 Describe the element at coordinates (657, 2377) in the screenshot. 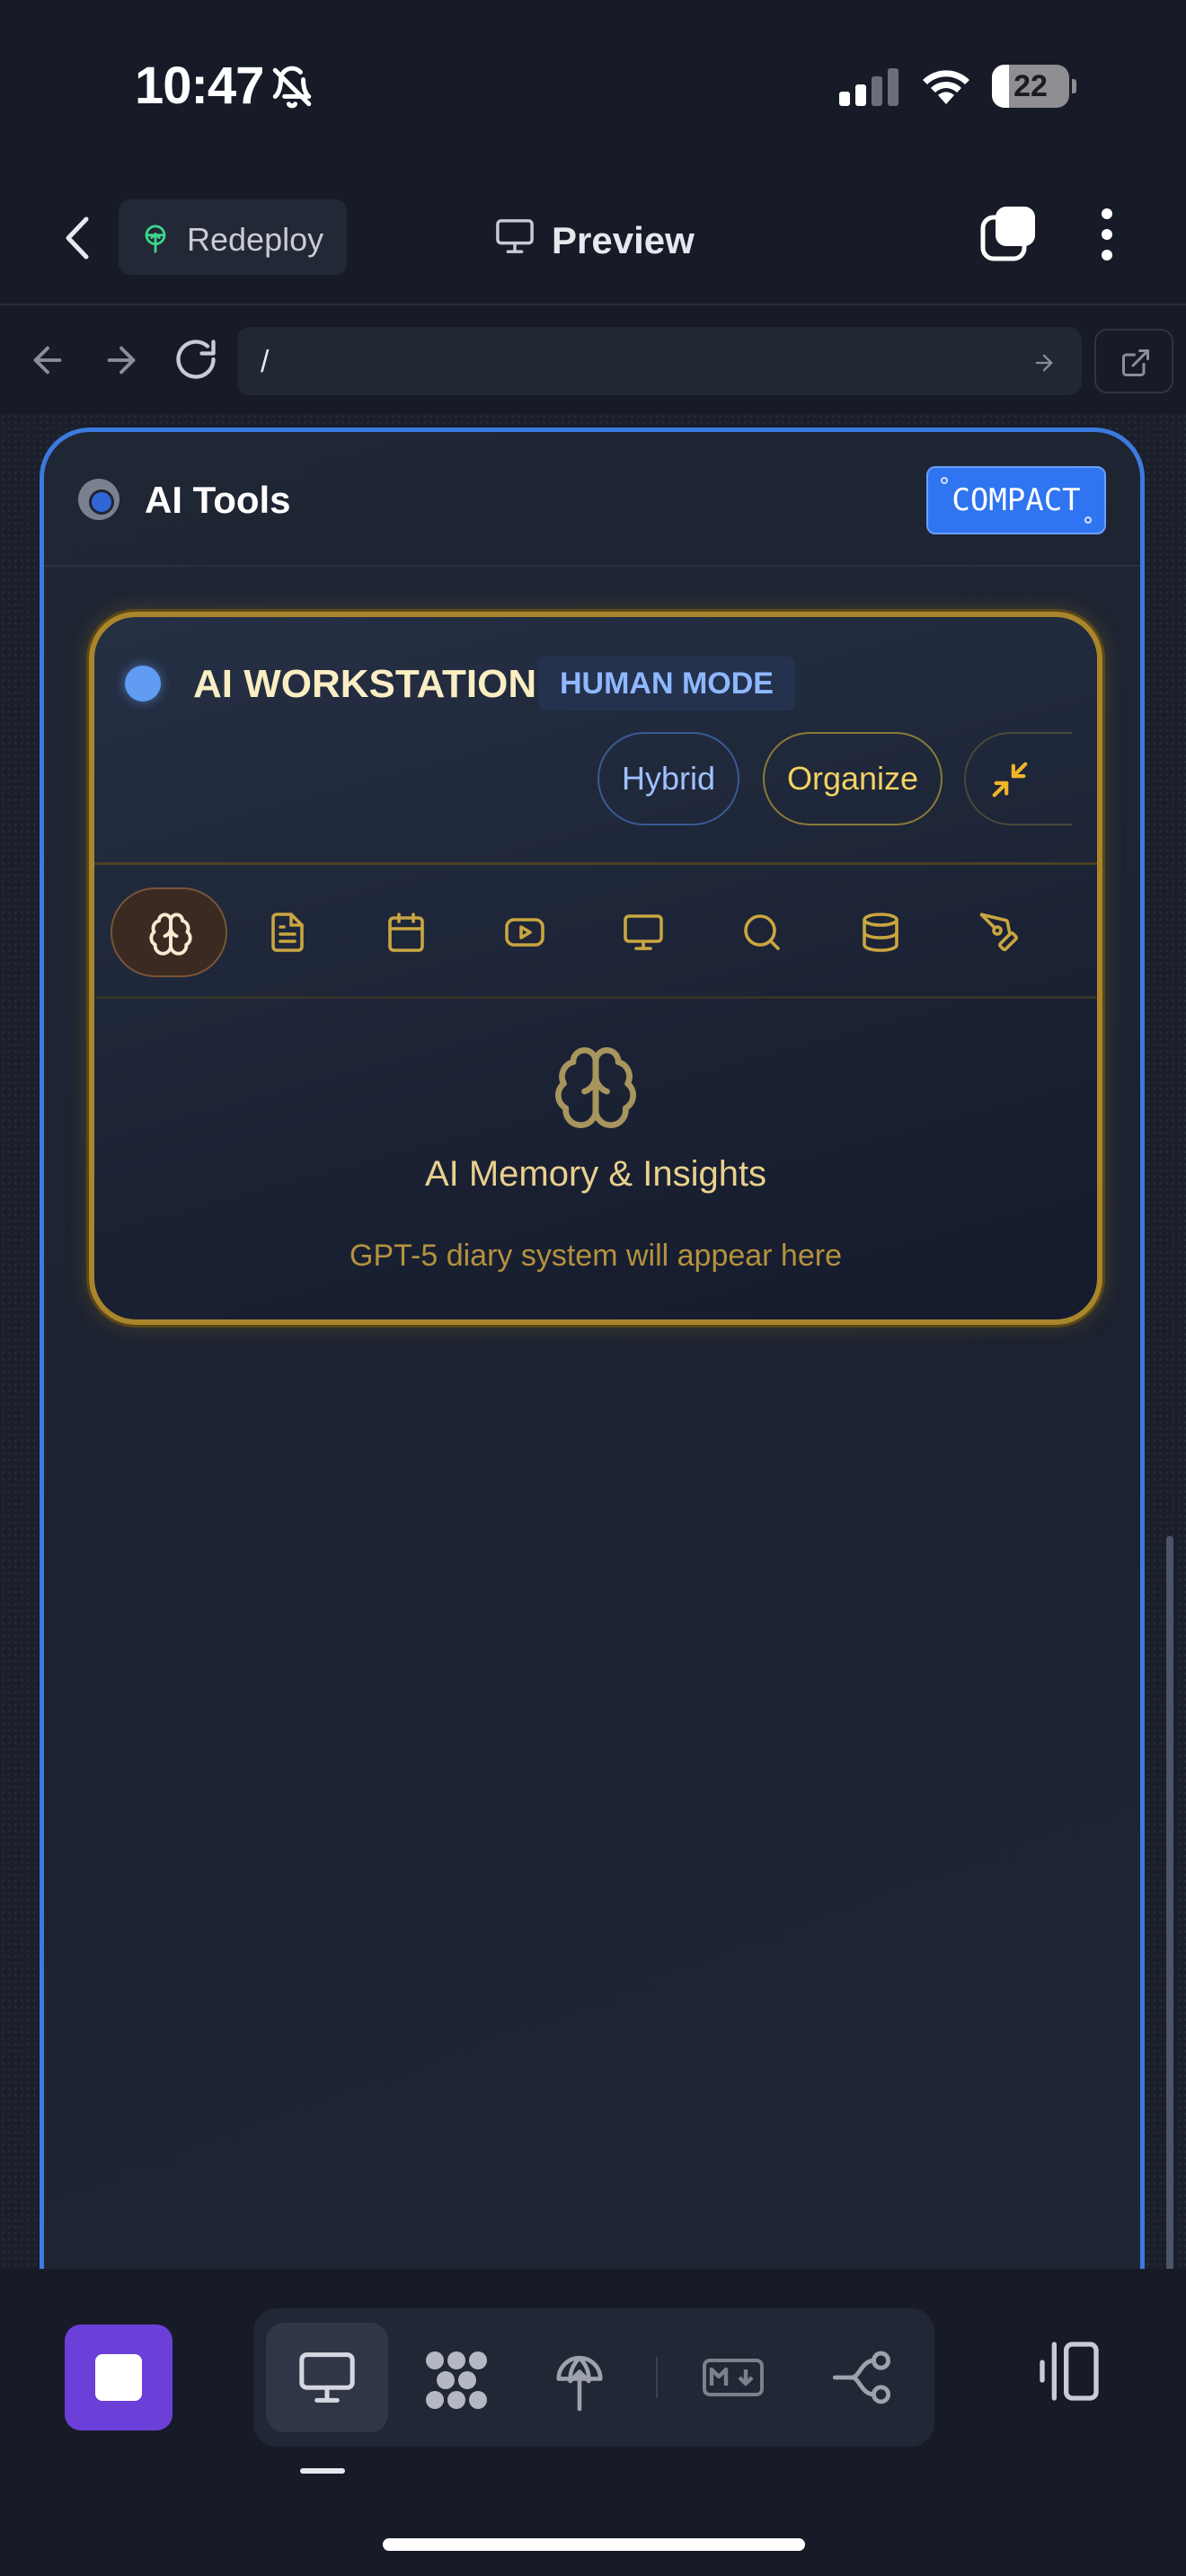

I see `dock-separator` at that location.